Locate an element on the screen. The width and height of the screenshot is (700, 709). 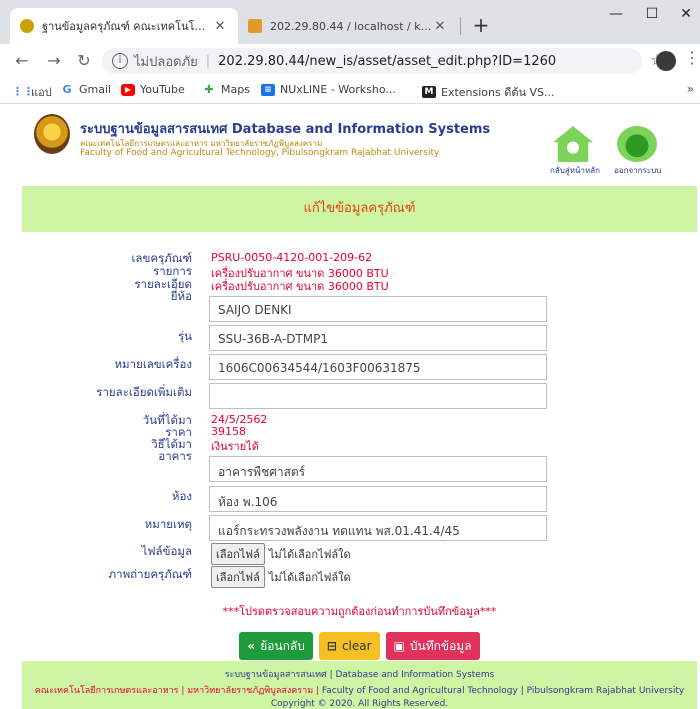
university-logo is located at coordinates (52, 134).